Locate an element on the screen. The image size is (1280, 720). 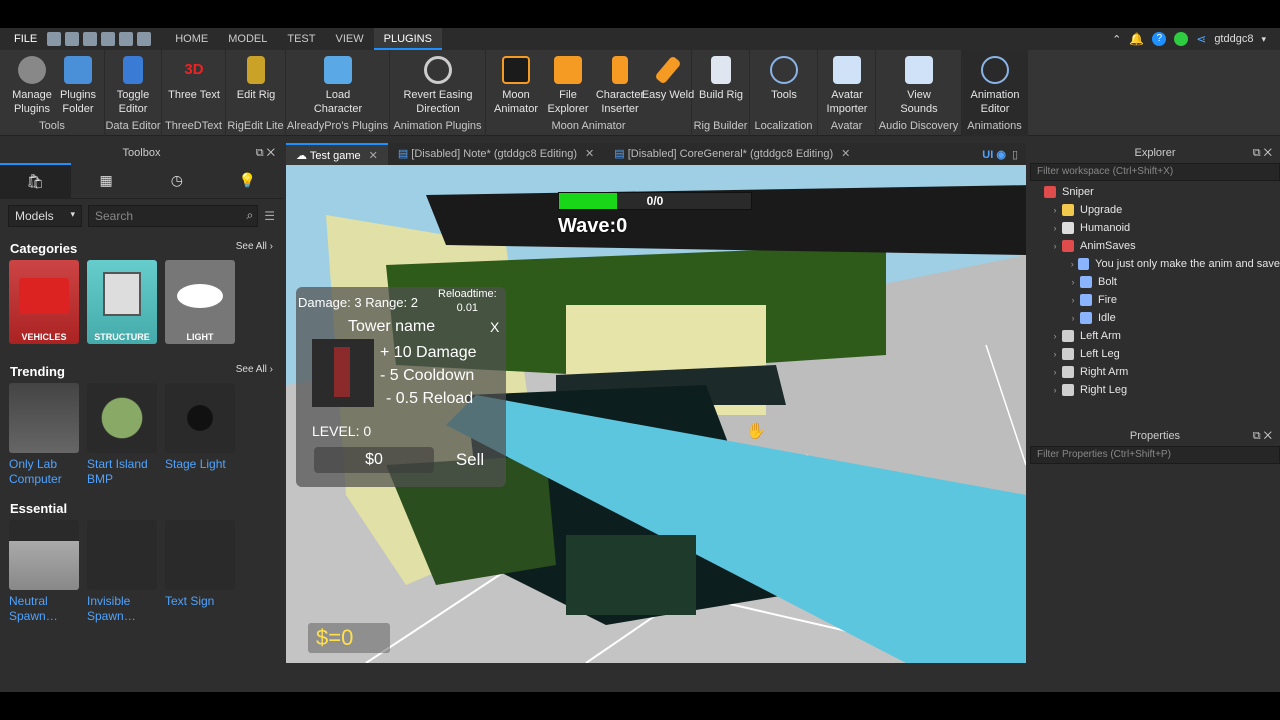
binoculars-icon is located at coordinates (72, 39).